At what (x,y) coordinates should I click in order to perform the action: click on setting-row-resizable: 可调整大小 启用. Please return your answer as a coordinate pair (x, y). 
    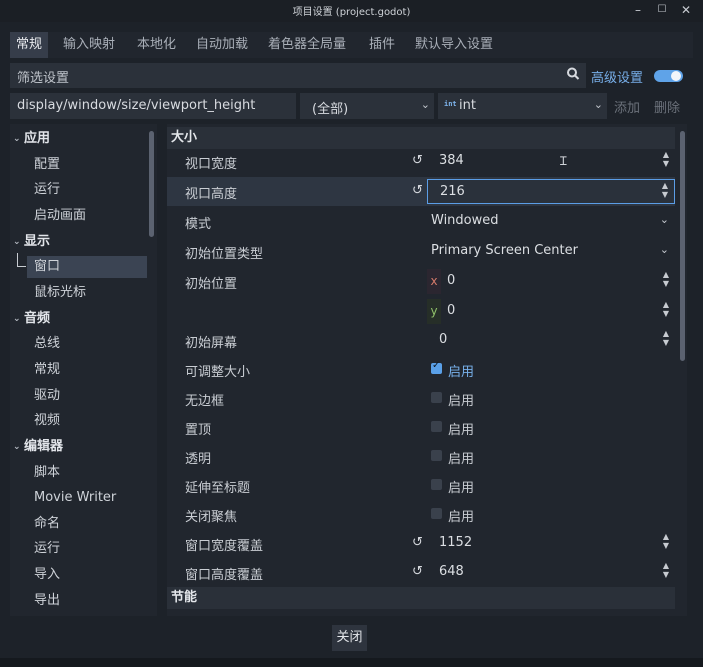
    Looking at the image, I should click on (421, 369).